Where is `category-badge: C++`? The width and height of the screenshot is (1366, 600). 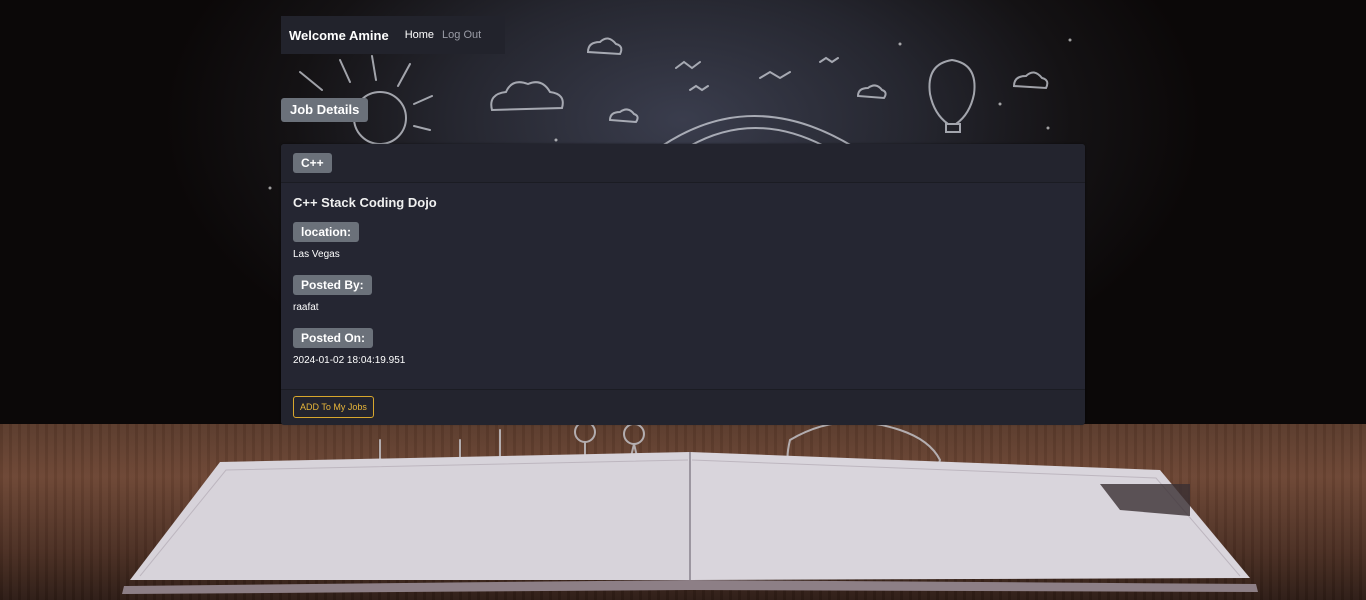 category-badge: C++ is located at coordinates (312, 163).